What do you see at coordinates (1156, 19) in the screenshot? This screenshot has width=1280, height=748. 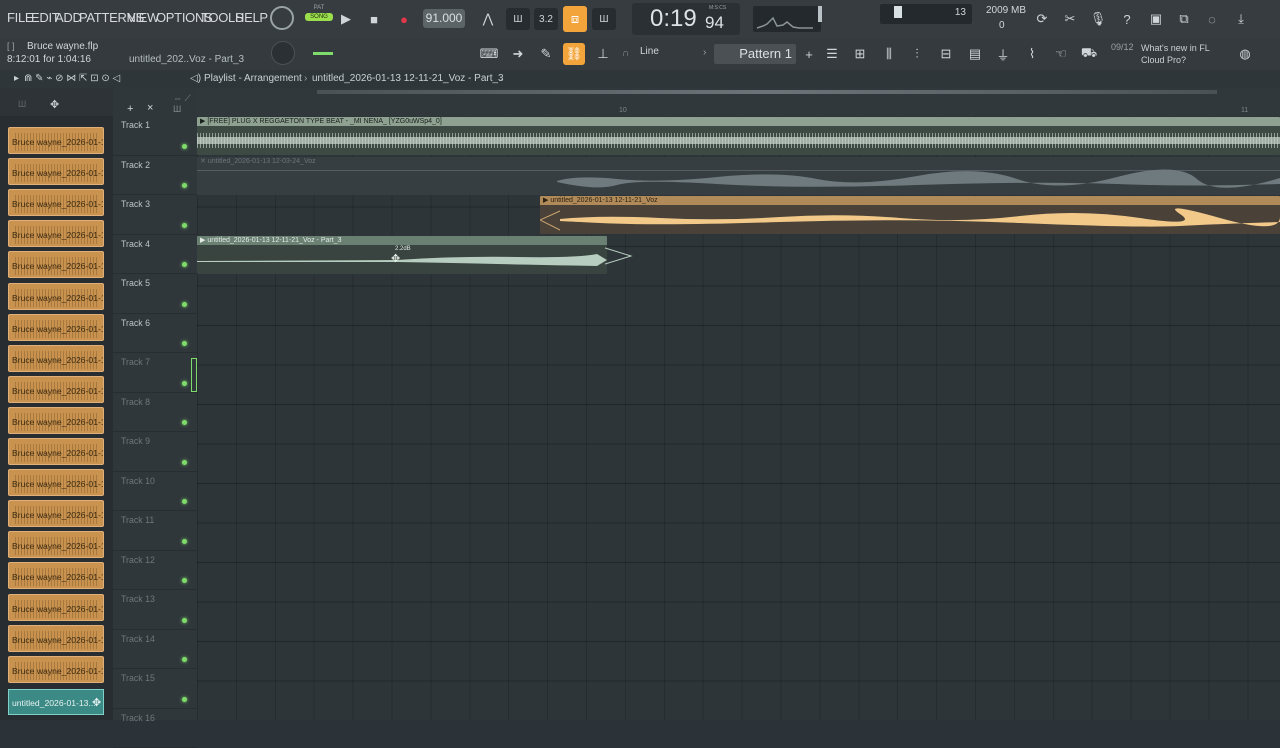 I see `save-button: ▣` at bounding box center [1156, 19].